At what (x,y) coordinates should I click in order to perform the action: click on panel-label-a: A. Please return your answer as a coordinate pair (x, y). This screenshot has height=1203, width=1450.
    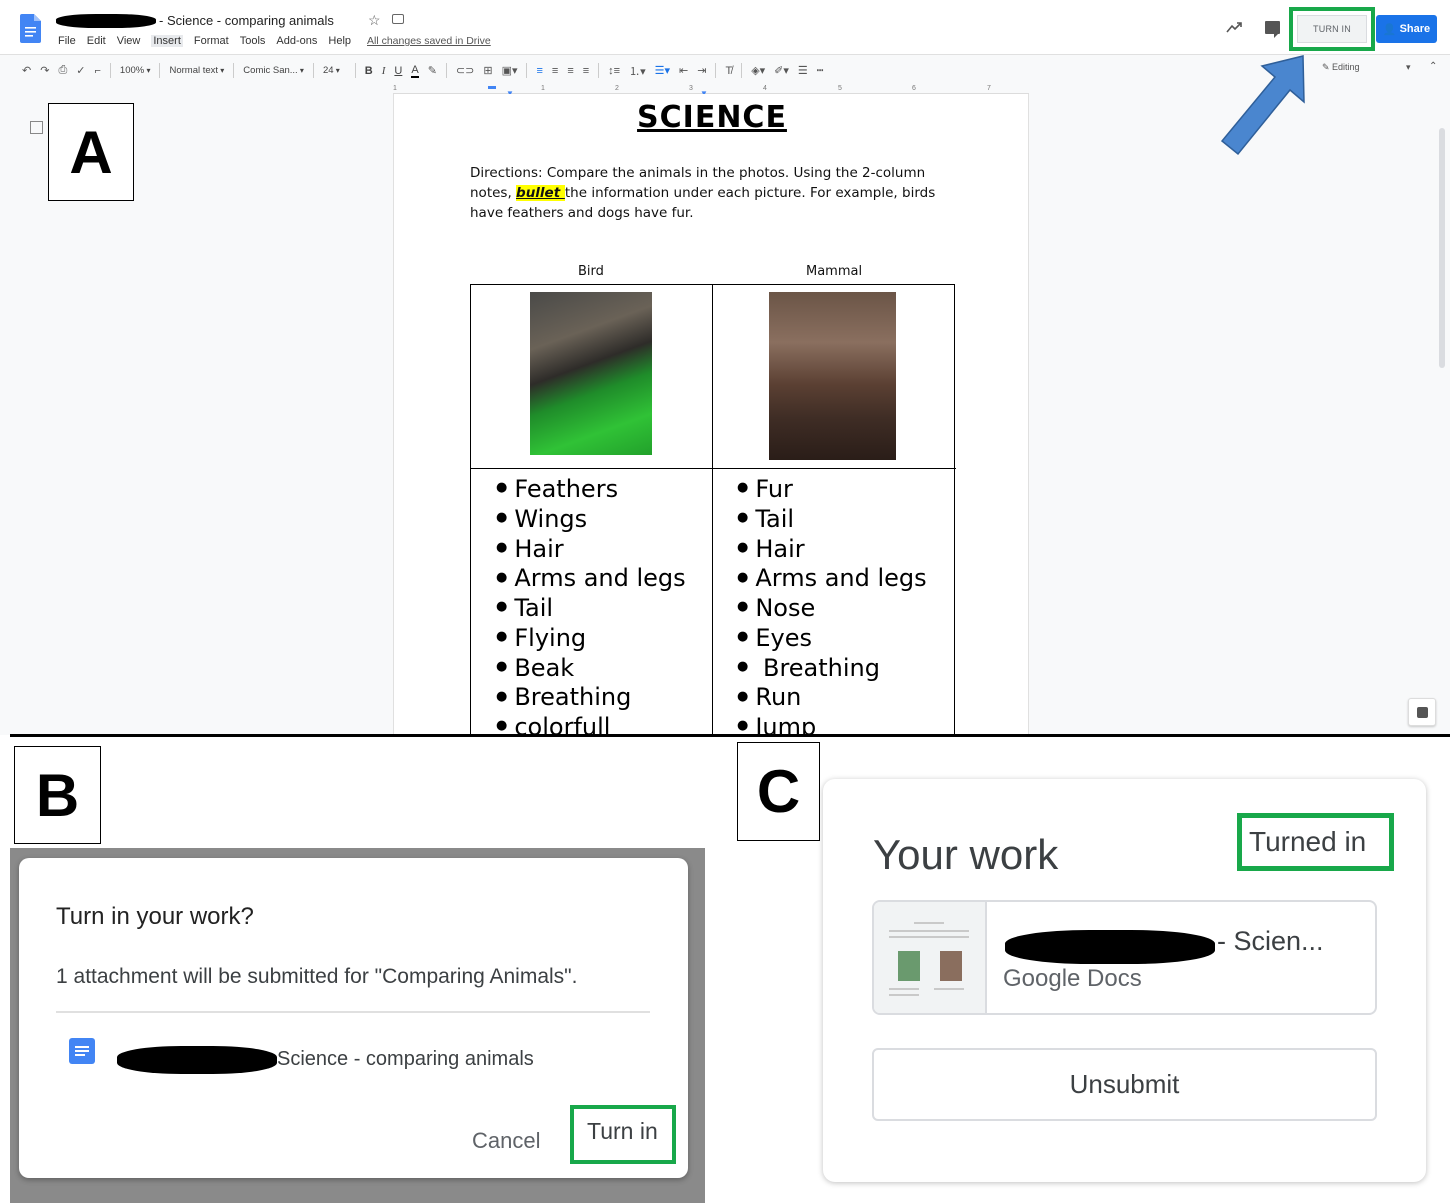
    Looking at the image, I should click on (91, 152).